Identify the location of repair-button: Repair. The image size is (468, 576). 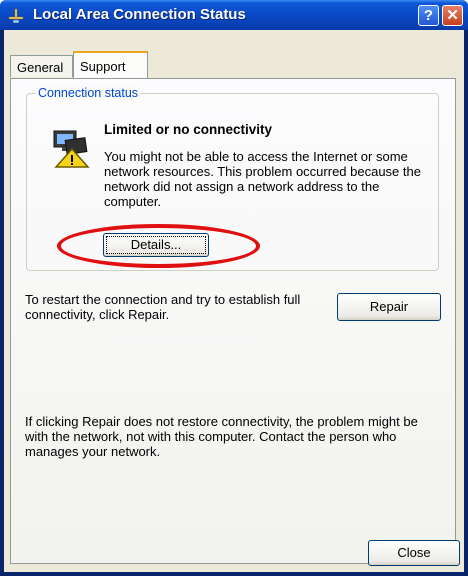
(389, 307).